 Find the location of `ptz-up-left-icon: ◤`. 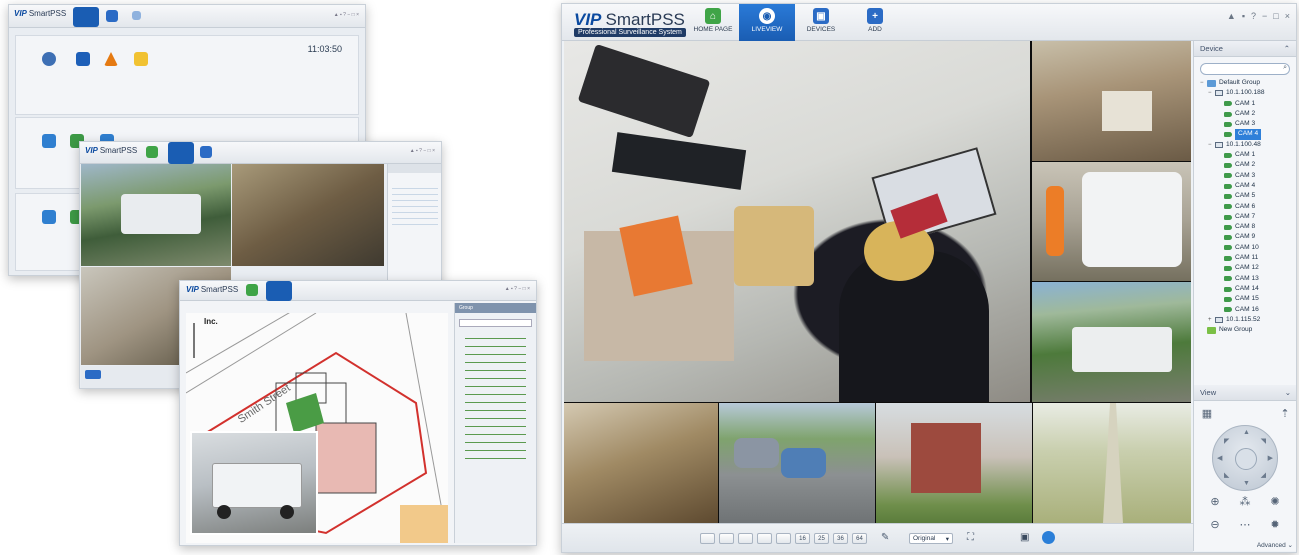

ptz-up-left-icon: ◤ is located at coordinates (1226, 441).